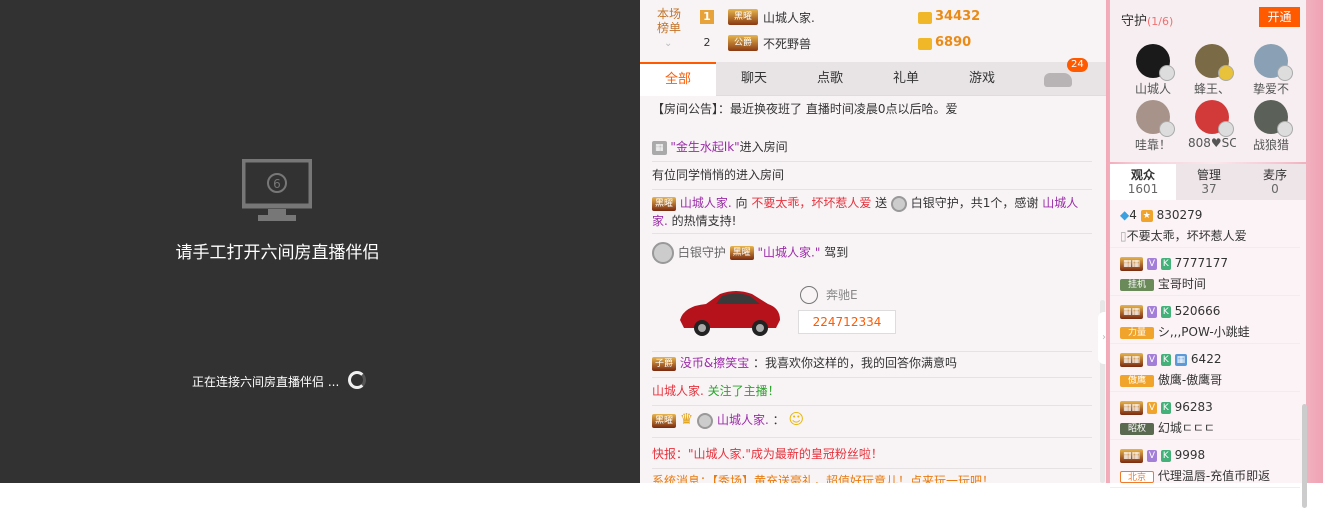 Image resolution: width=1323 pixels, height=508 pixels. What do you see at coordinates (872, 424) in the screenshot?
I see `chat-message: 黑曜 ♛ 山城人家. ： ☺` at bounding box center [872, 424].